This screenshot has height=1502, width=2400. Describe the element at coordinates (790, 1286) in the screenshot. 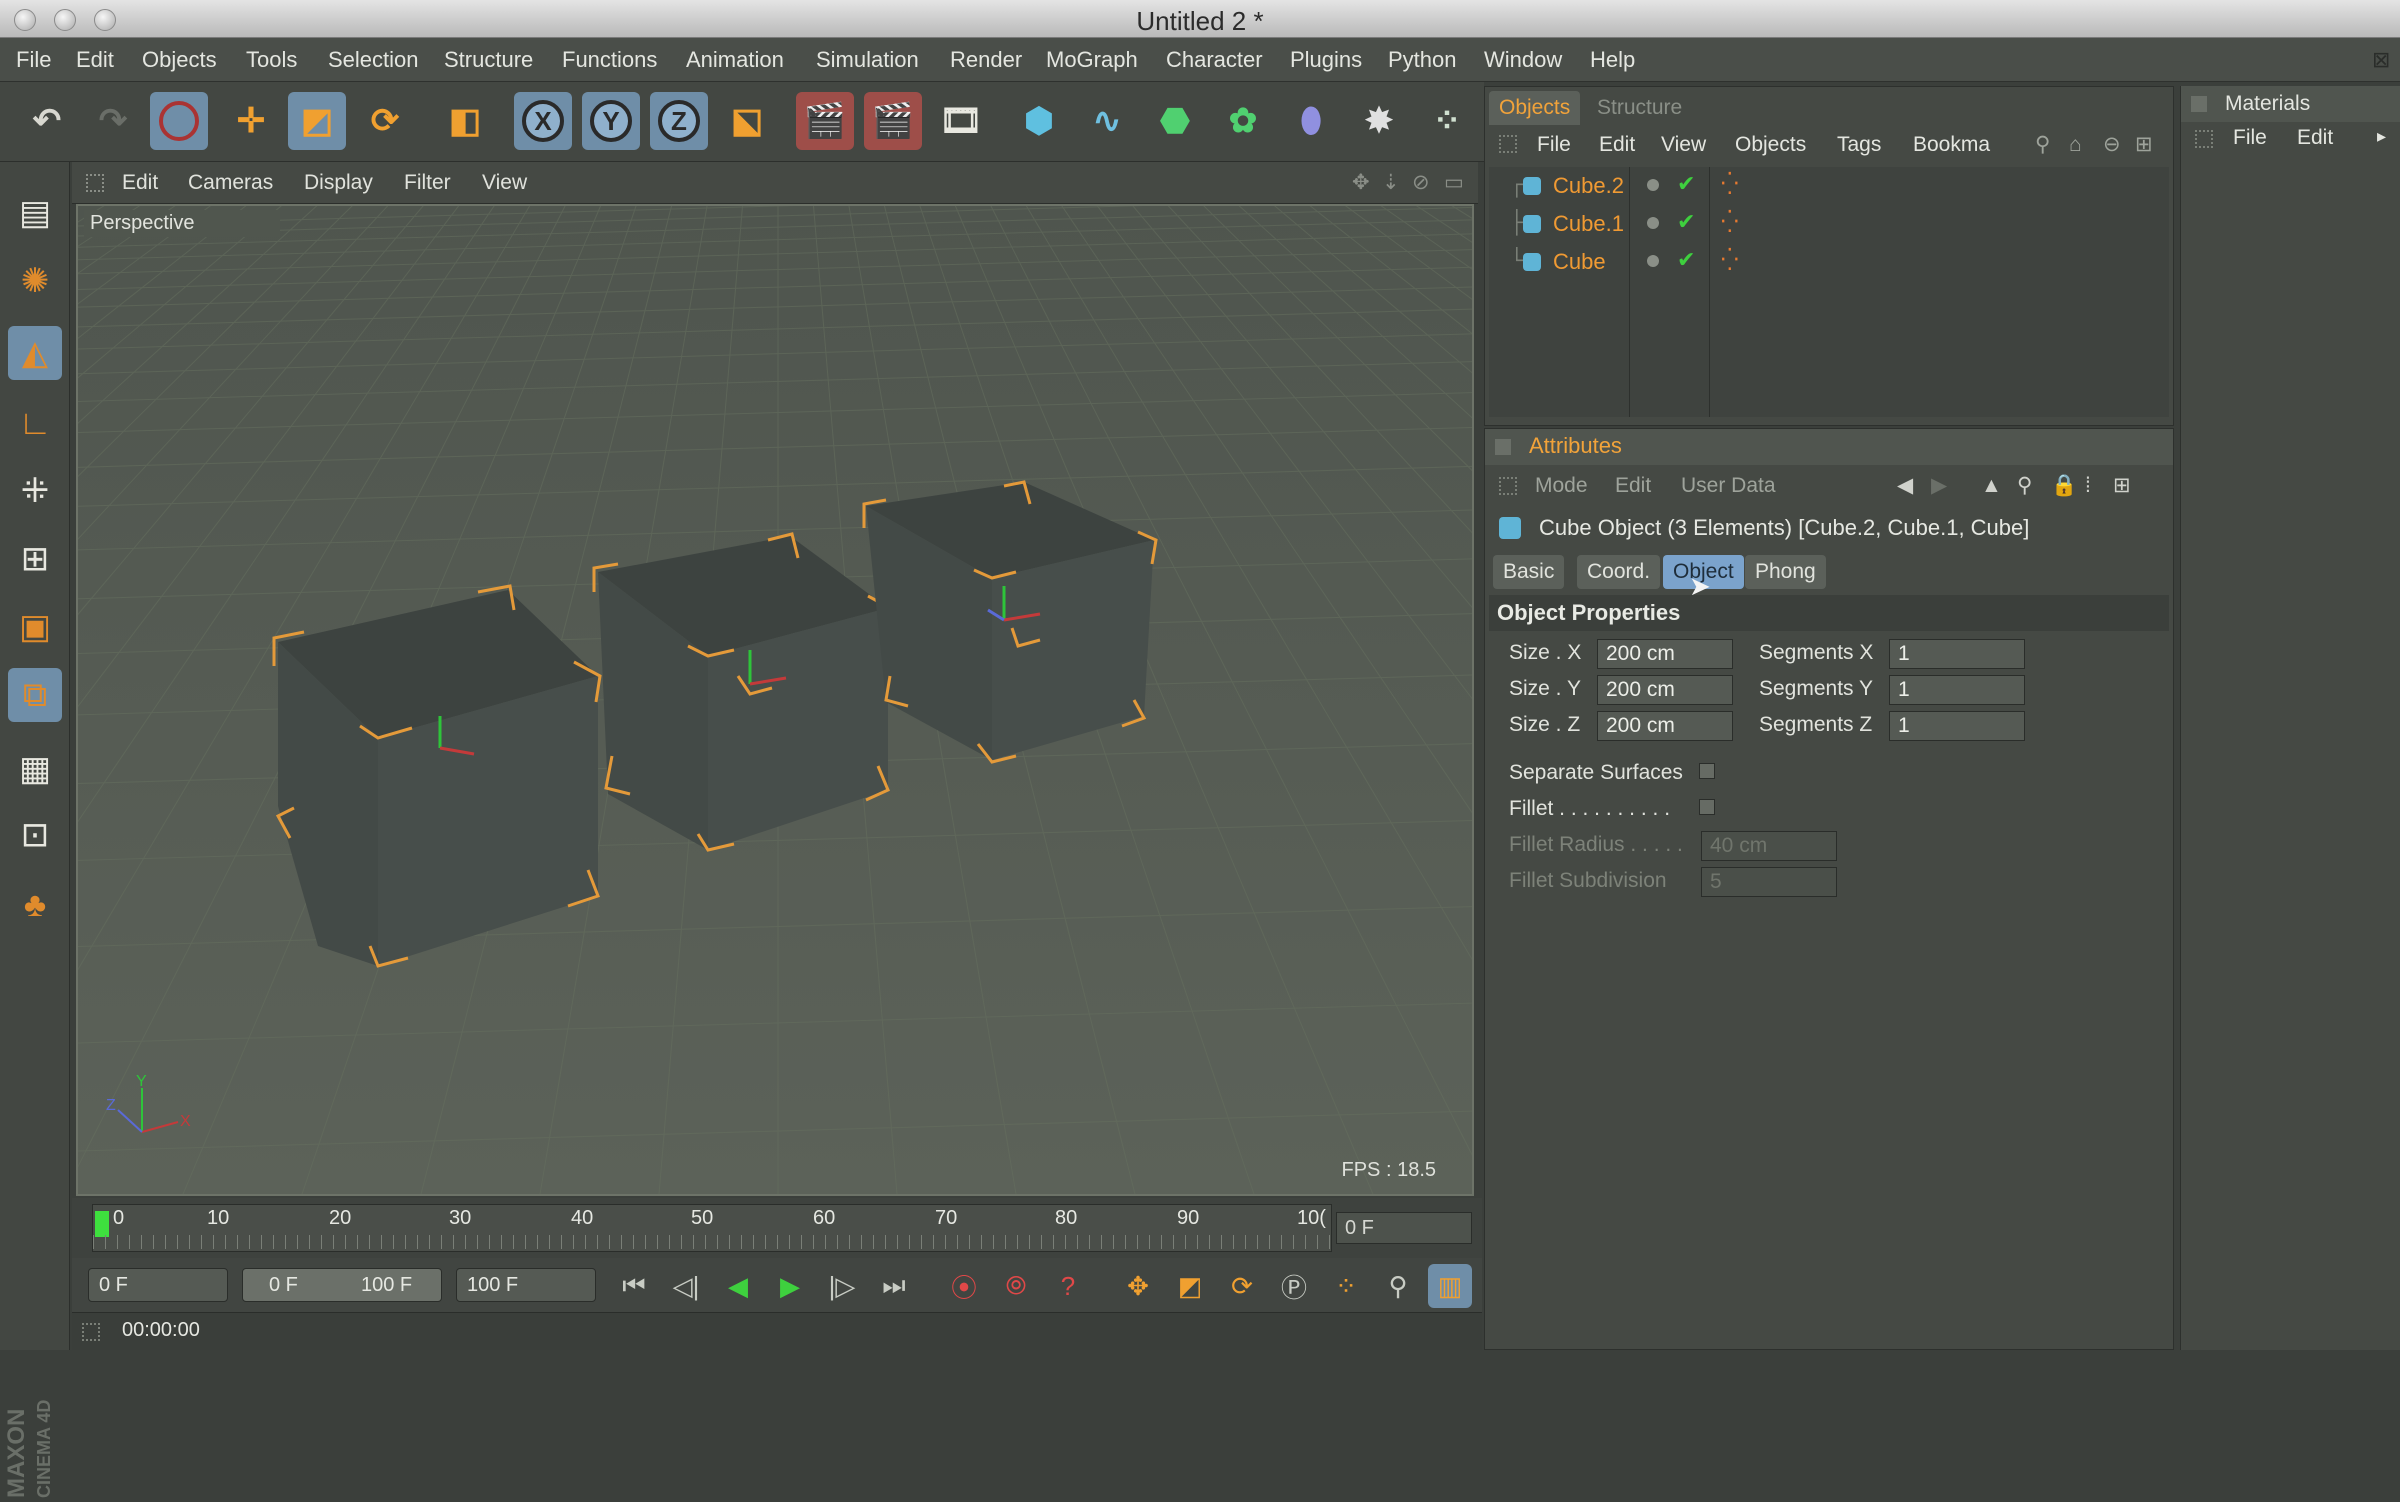

I see `play-forwards-icon: ▶` at that location.